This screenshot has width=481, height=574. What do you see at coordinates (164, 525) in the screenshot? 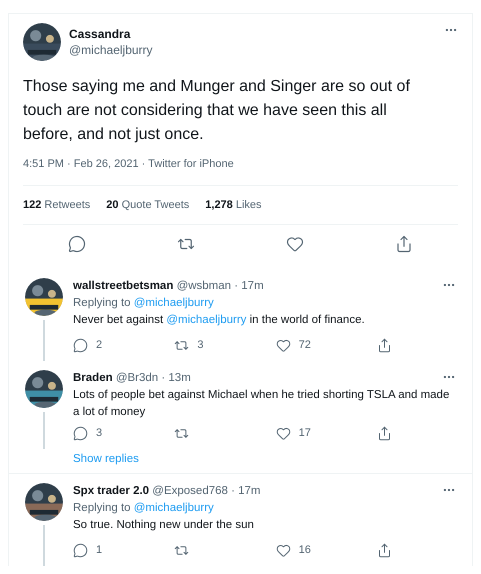
I see `reply-text: So true. Nothing new under the sun` at bounding box center [164, 525].